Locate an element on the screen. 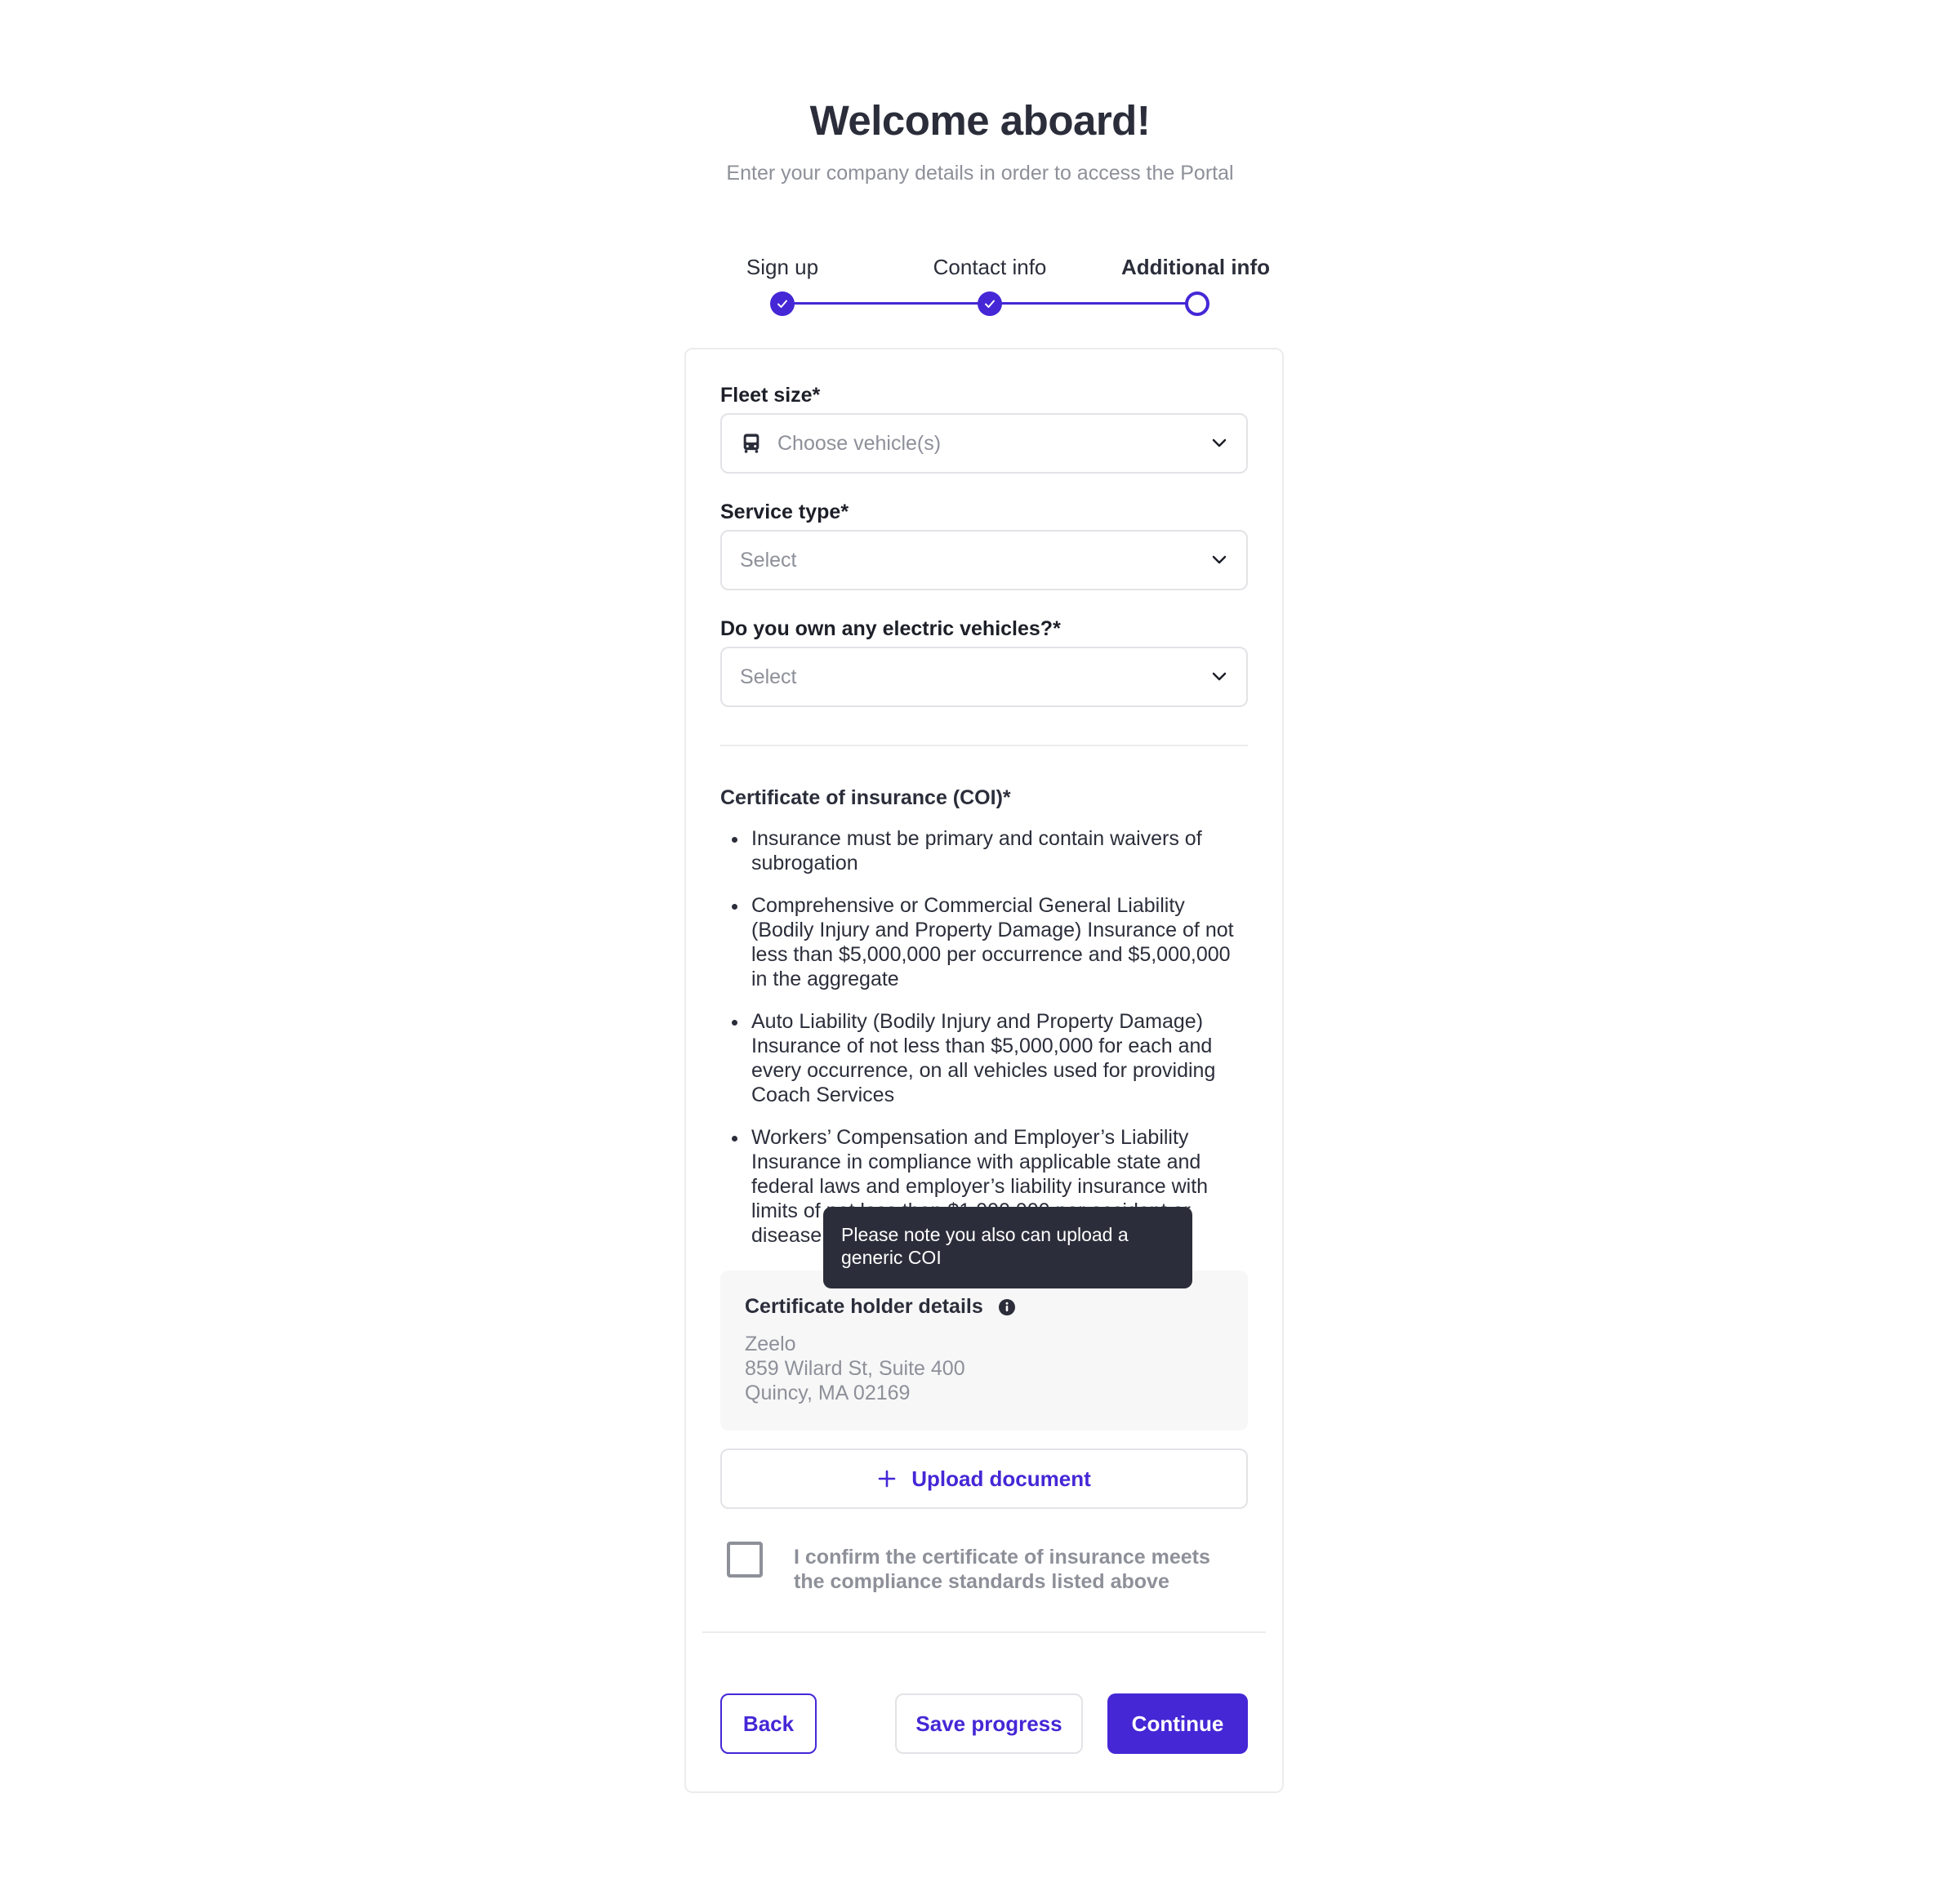 Image resolution: width=1960 pixels, height=1878 pixels. upload-document-button: Upload document is located at coordinates (984, 1479).